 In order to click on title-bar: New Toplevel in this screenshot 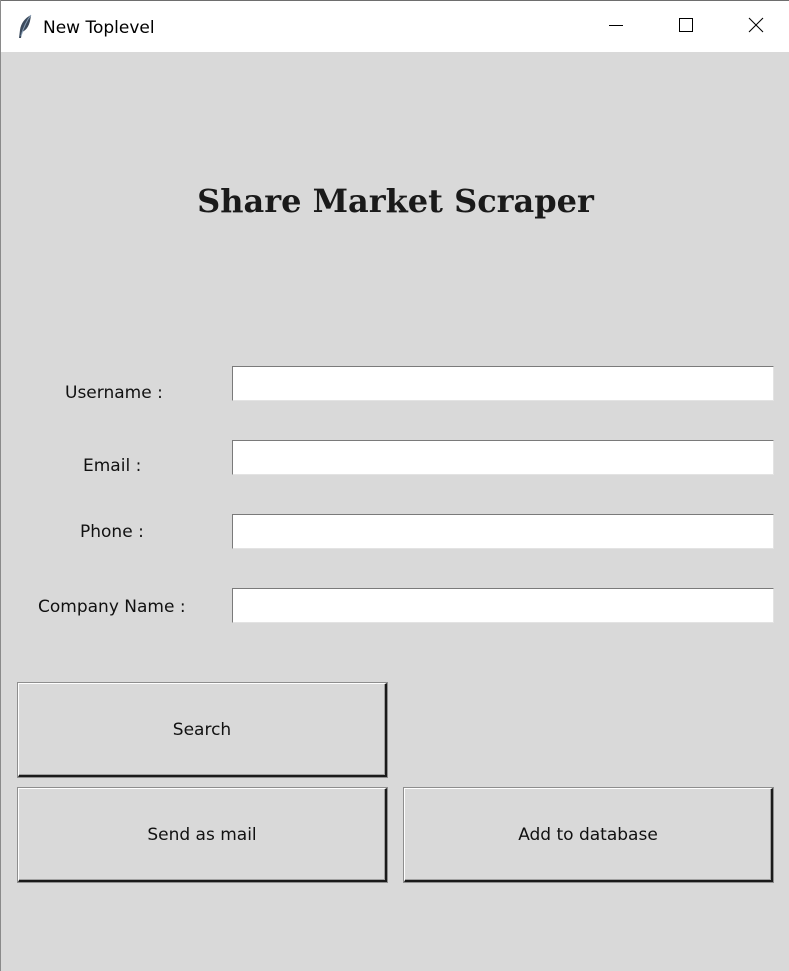, I will do `click(395, 26)`.